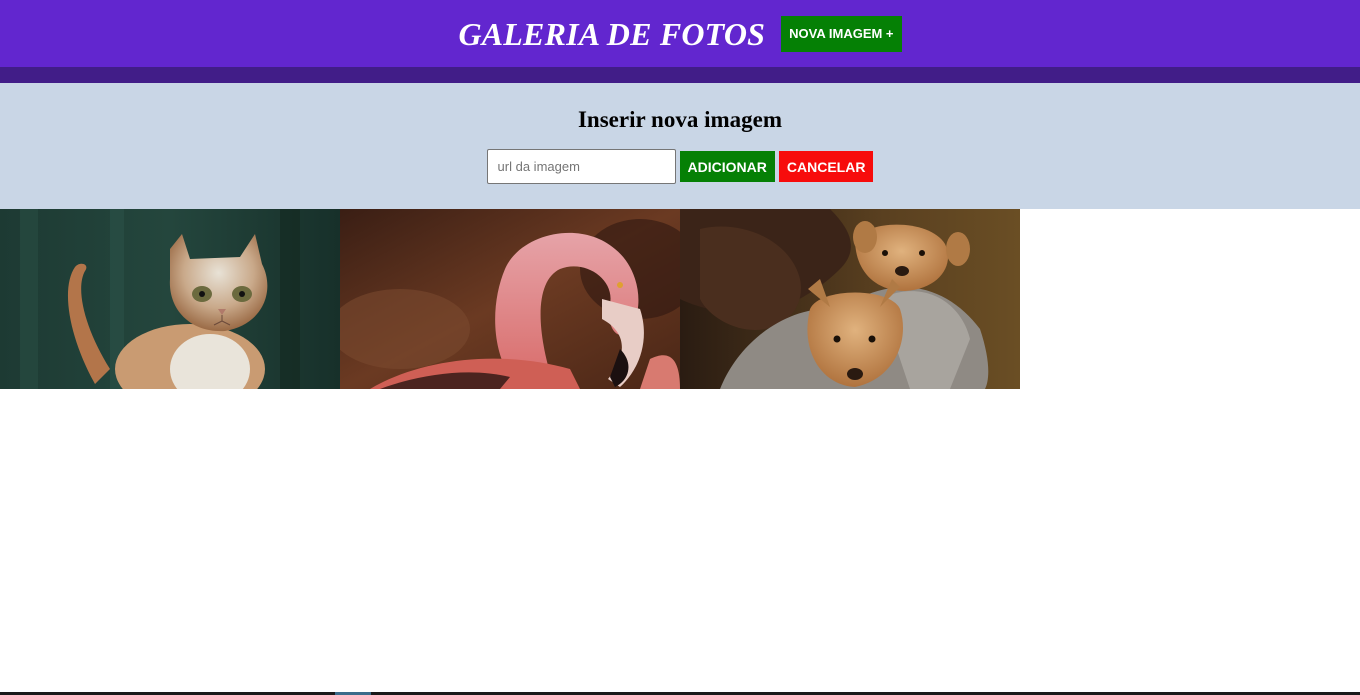 The image size is (1360, 695). What do you see at coordinates (841, 33) in the screenshot?
I see `new-image-button: NOVA IMAGEM +` at bounding box center [841, 33].